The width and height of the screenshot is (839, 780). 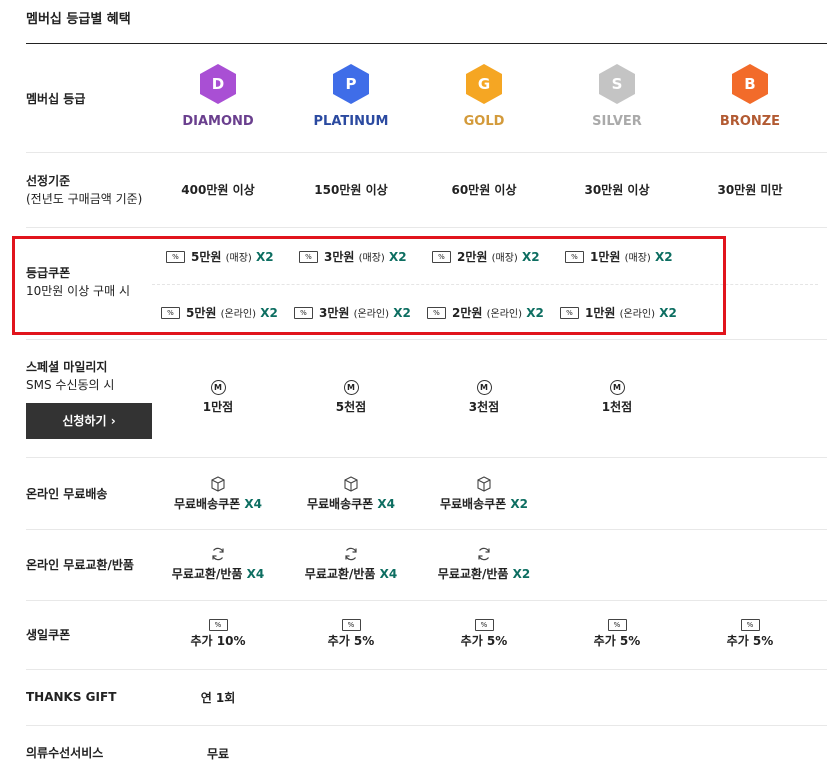 I want to click on criteria-value: 30만원 이상, so click(x=617, y=190).